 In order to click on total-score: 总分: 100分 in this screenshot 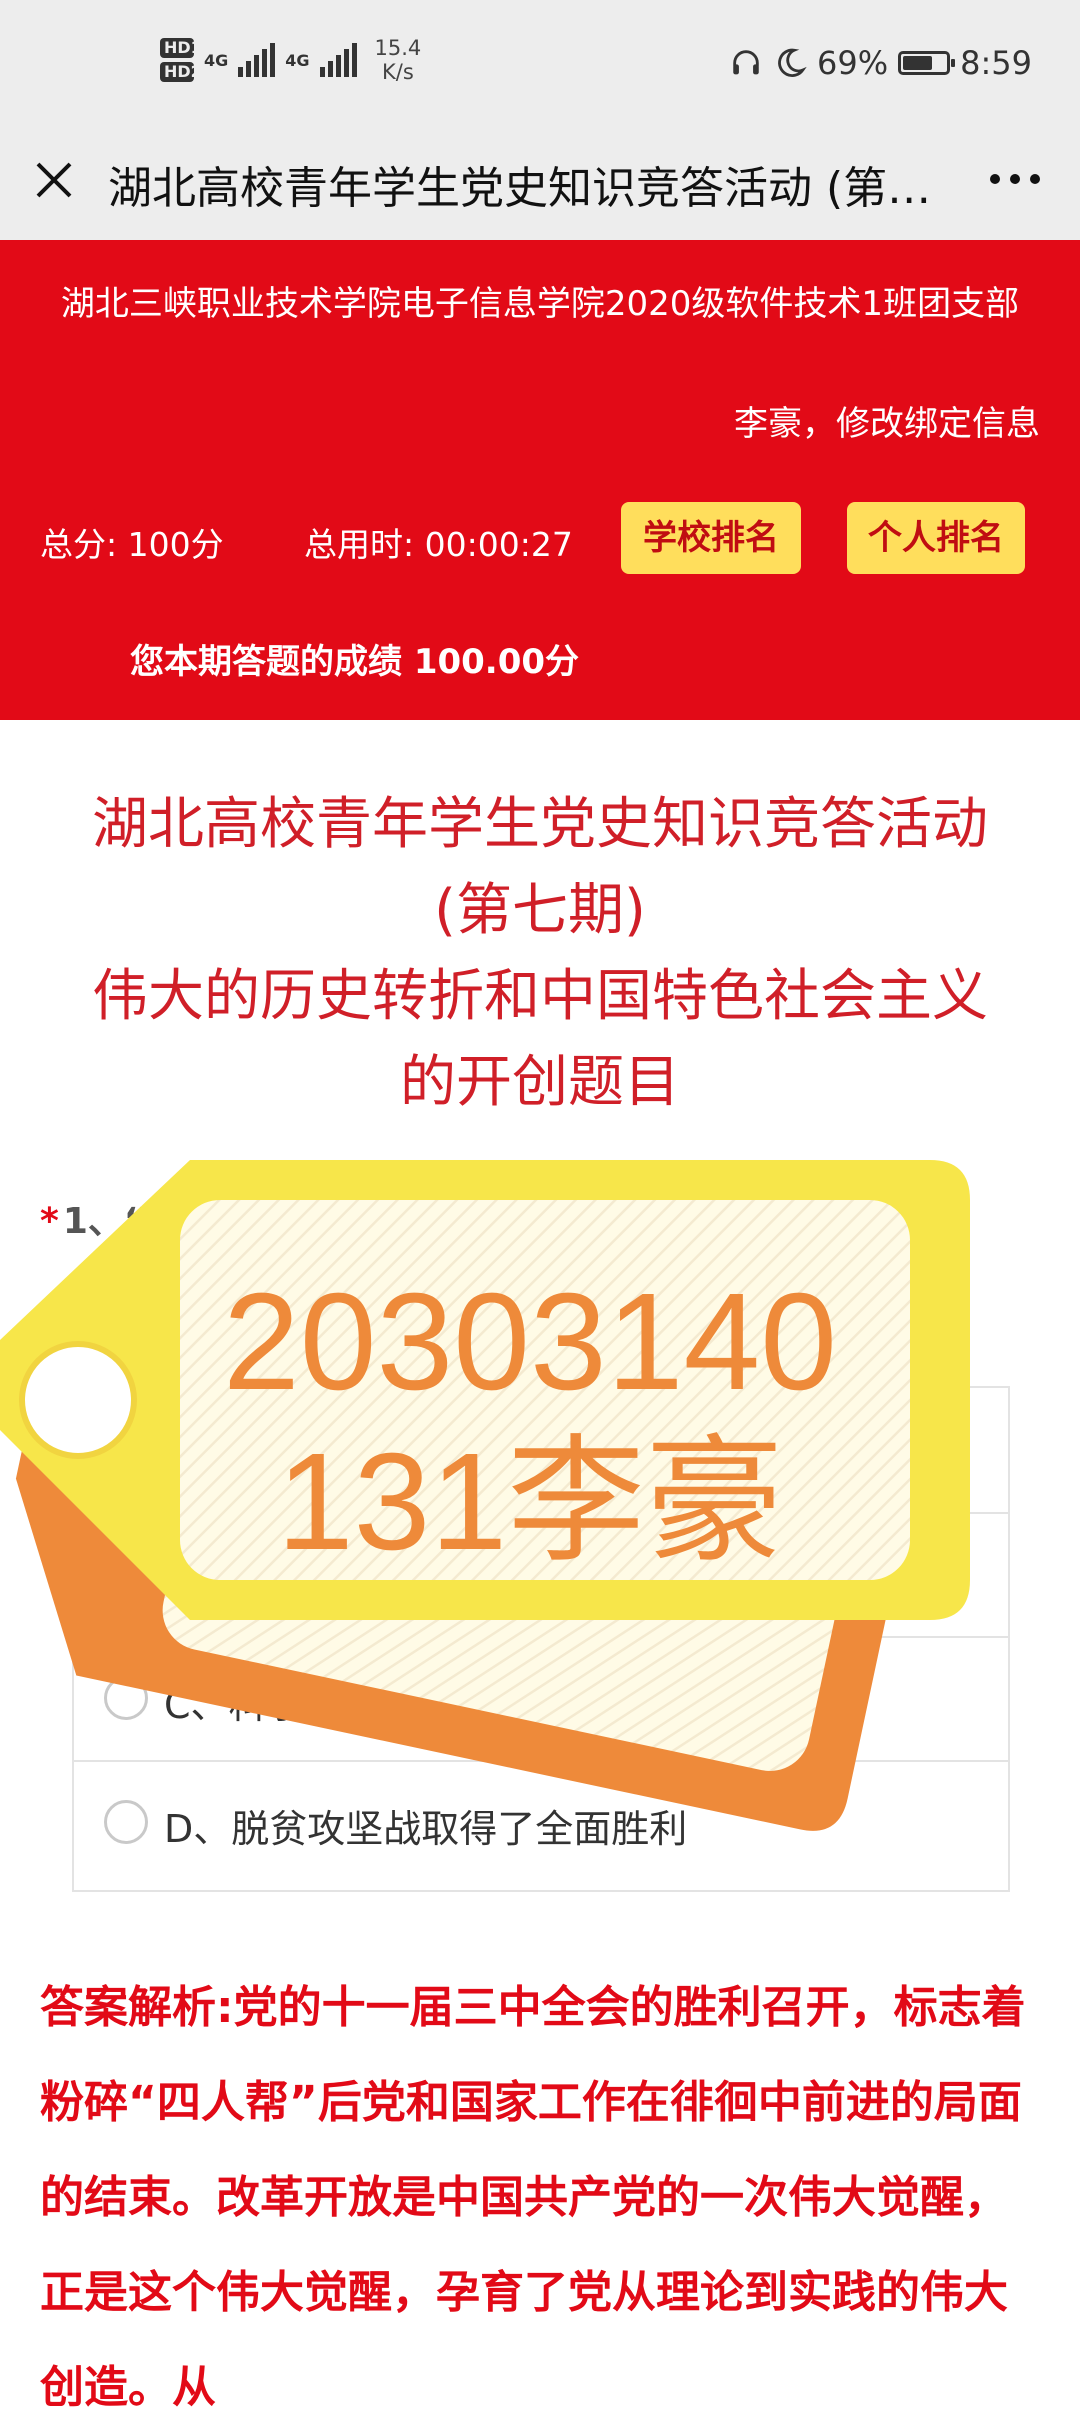, I will do `click(132, 544)`.